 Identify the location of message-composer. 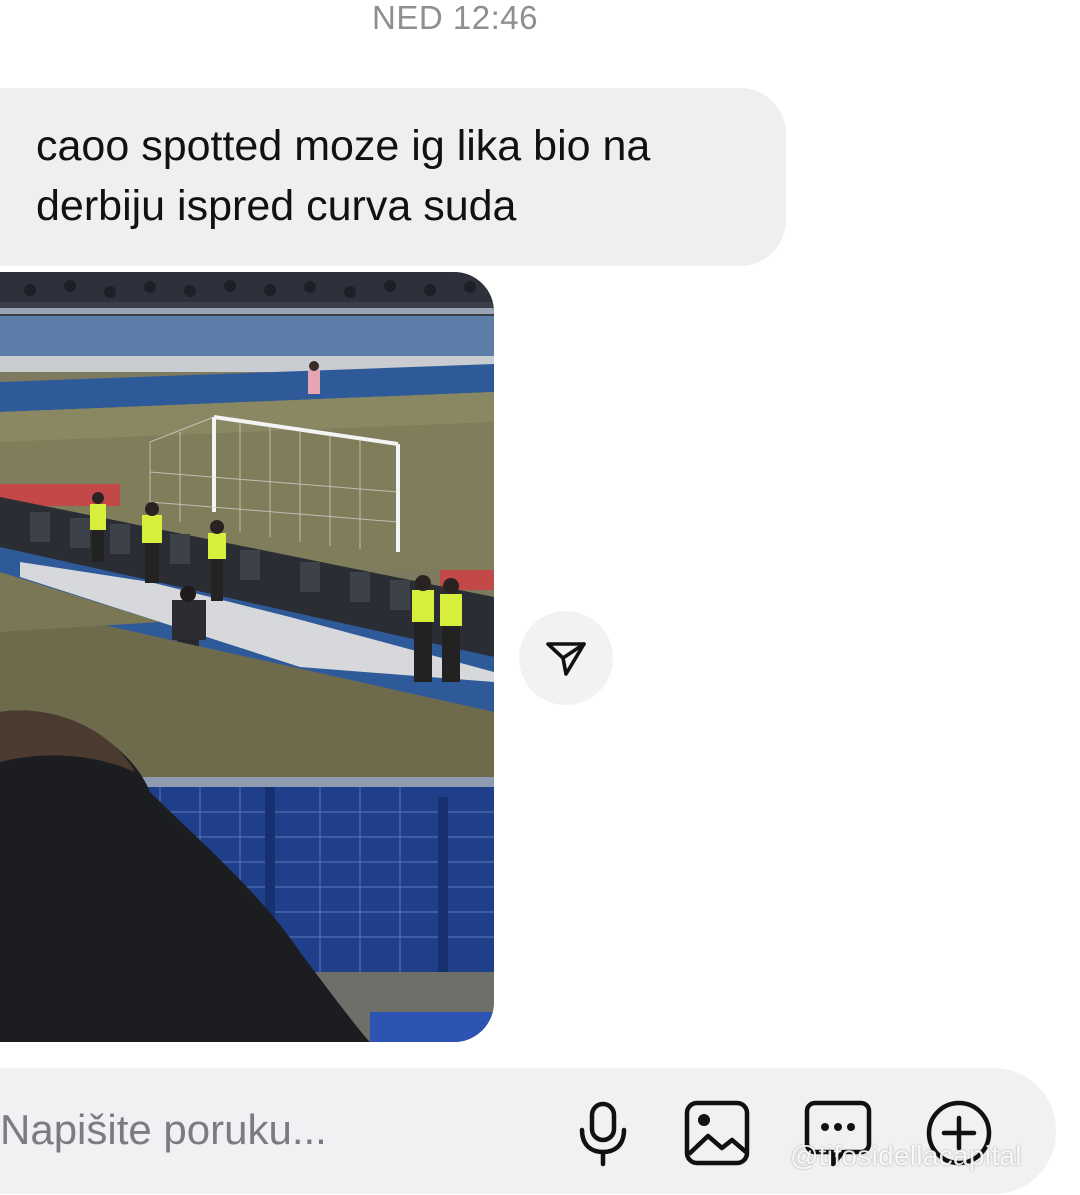
(528, 1131).